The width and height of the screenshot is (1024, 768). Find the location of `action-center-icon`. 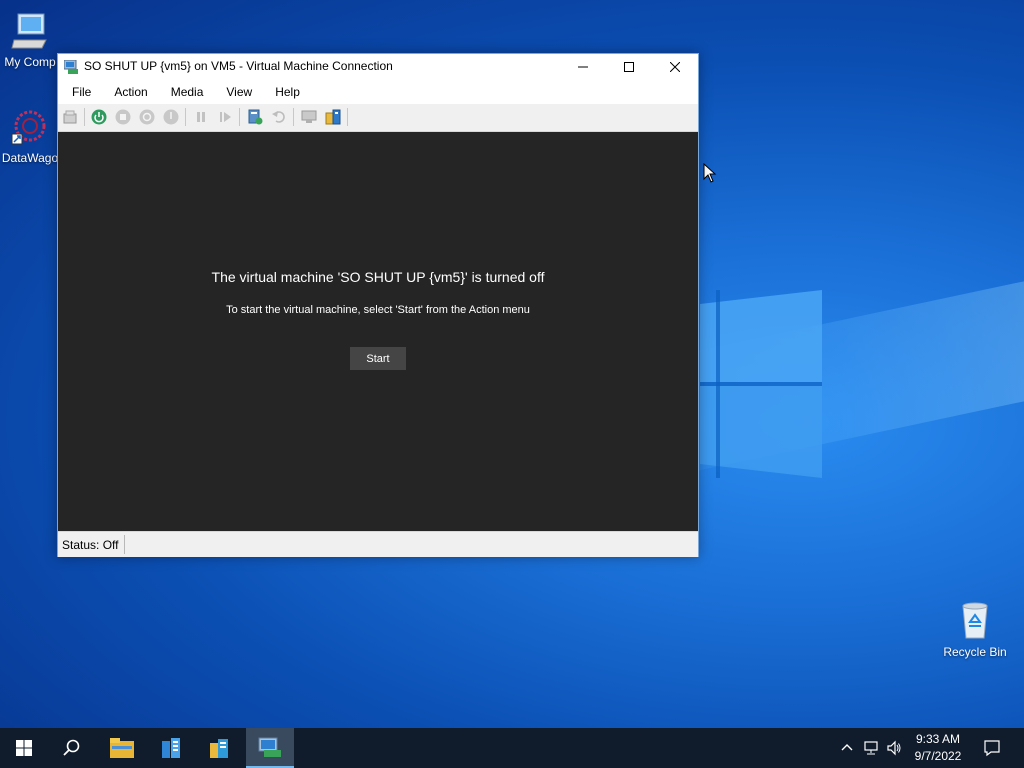

action-center-icon is located at coordinates (992, 748).